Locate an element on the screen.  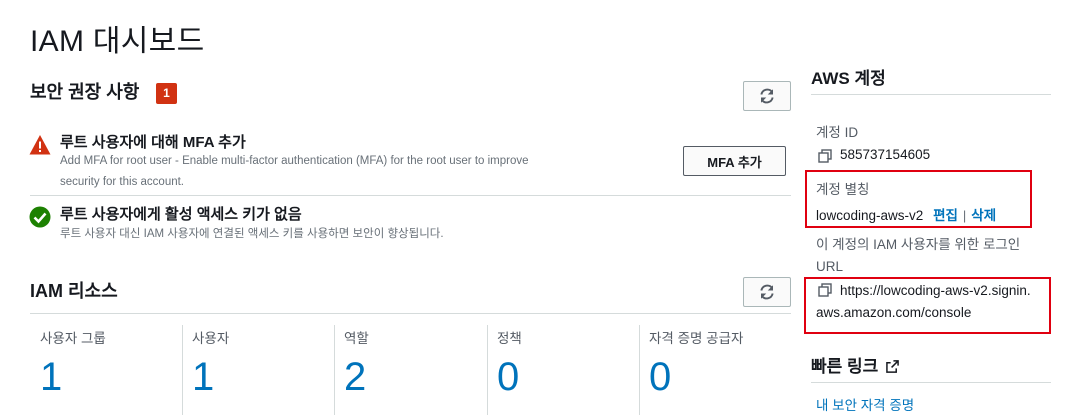
success-check-icon is located at coordinates (40, 217).